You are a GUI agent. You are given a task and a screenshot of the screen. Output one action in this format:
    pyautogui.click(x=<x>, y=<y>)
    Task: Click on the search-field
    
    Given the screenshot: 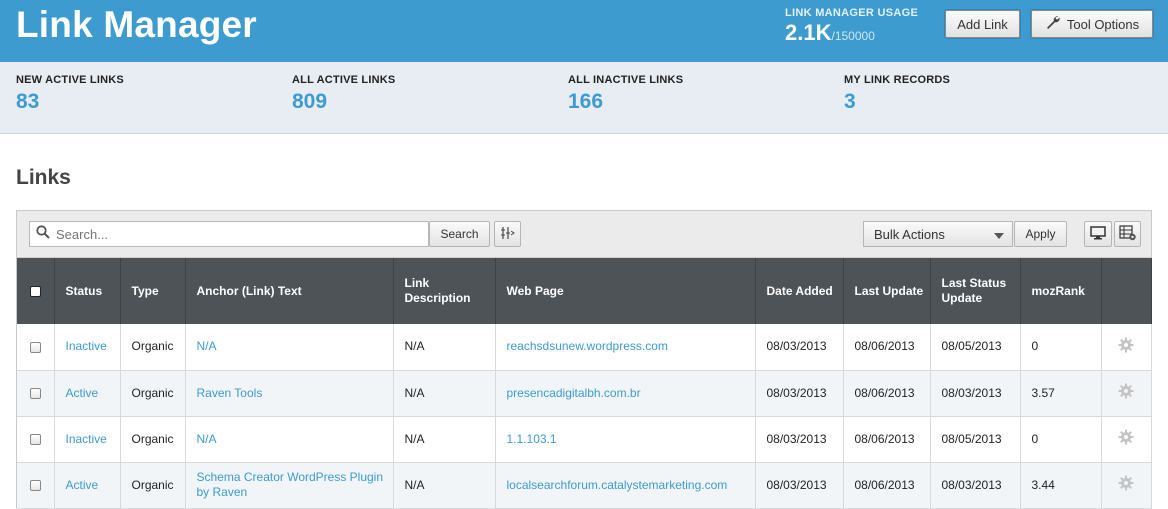 What is the action you would take?
    pyautogui.click(x=229, y=234)
    